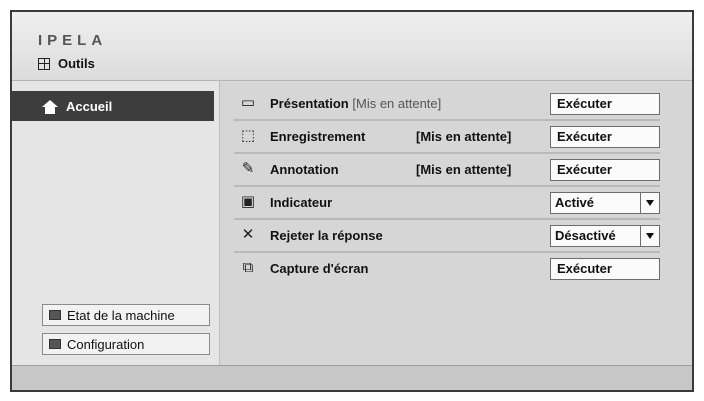 This screenshot has width=704, height=401. What do you see at coordinates (121, 315) in the screenshot?
I see `button-label: Etat de la machine` at bounding box center [121, 315].